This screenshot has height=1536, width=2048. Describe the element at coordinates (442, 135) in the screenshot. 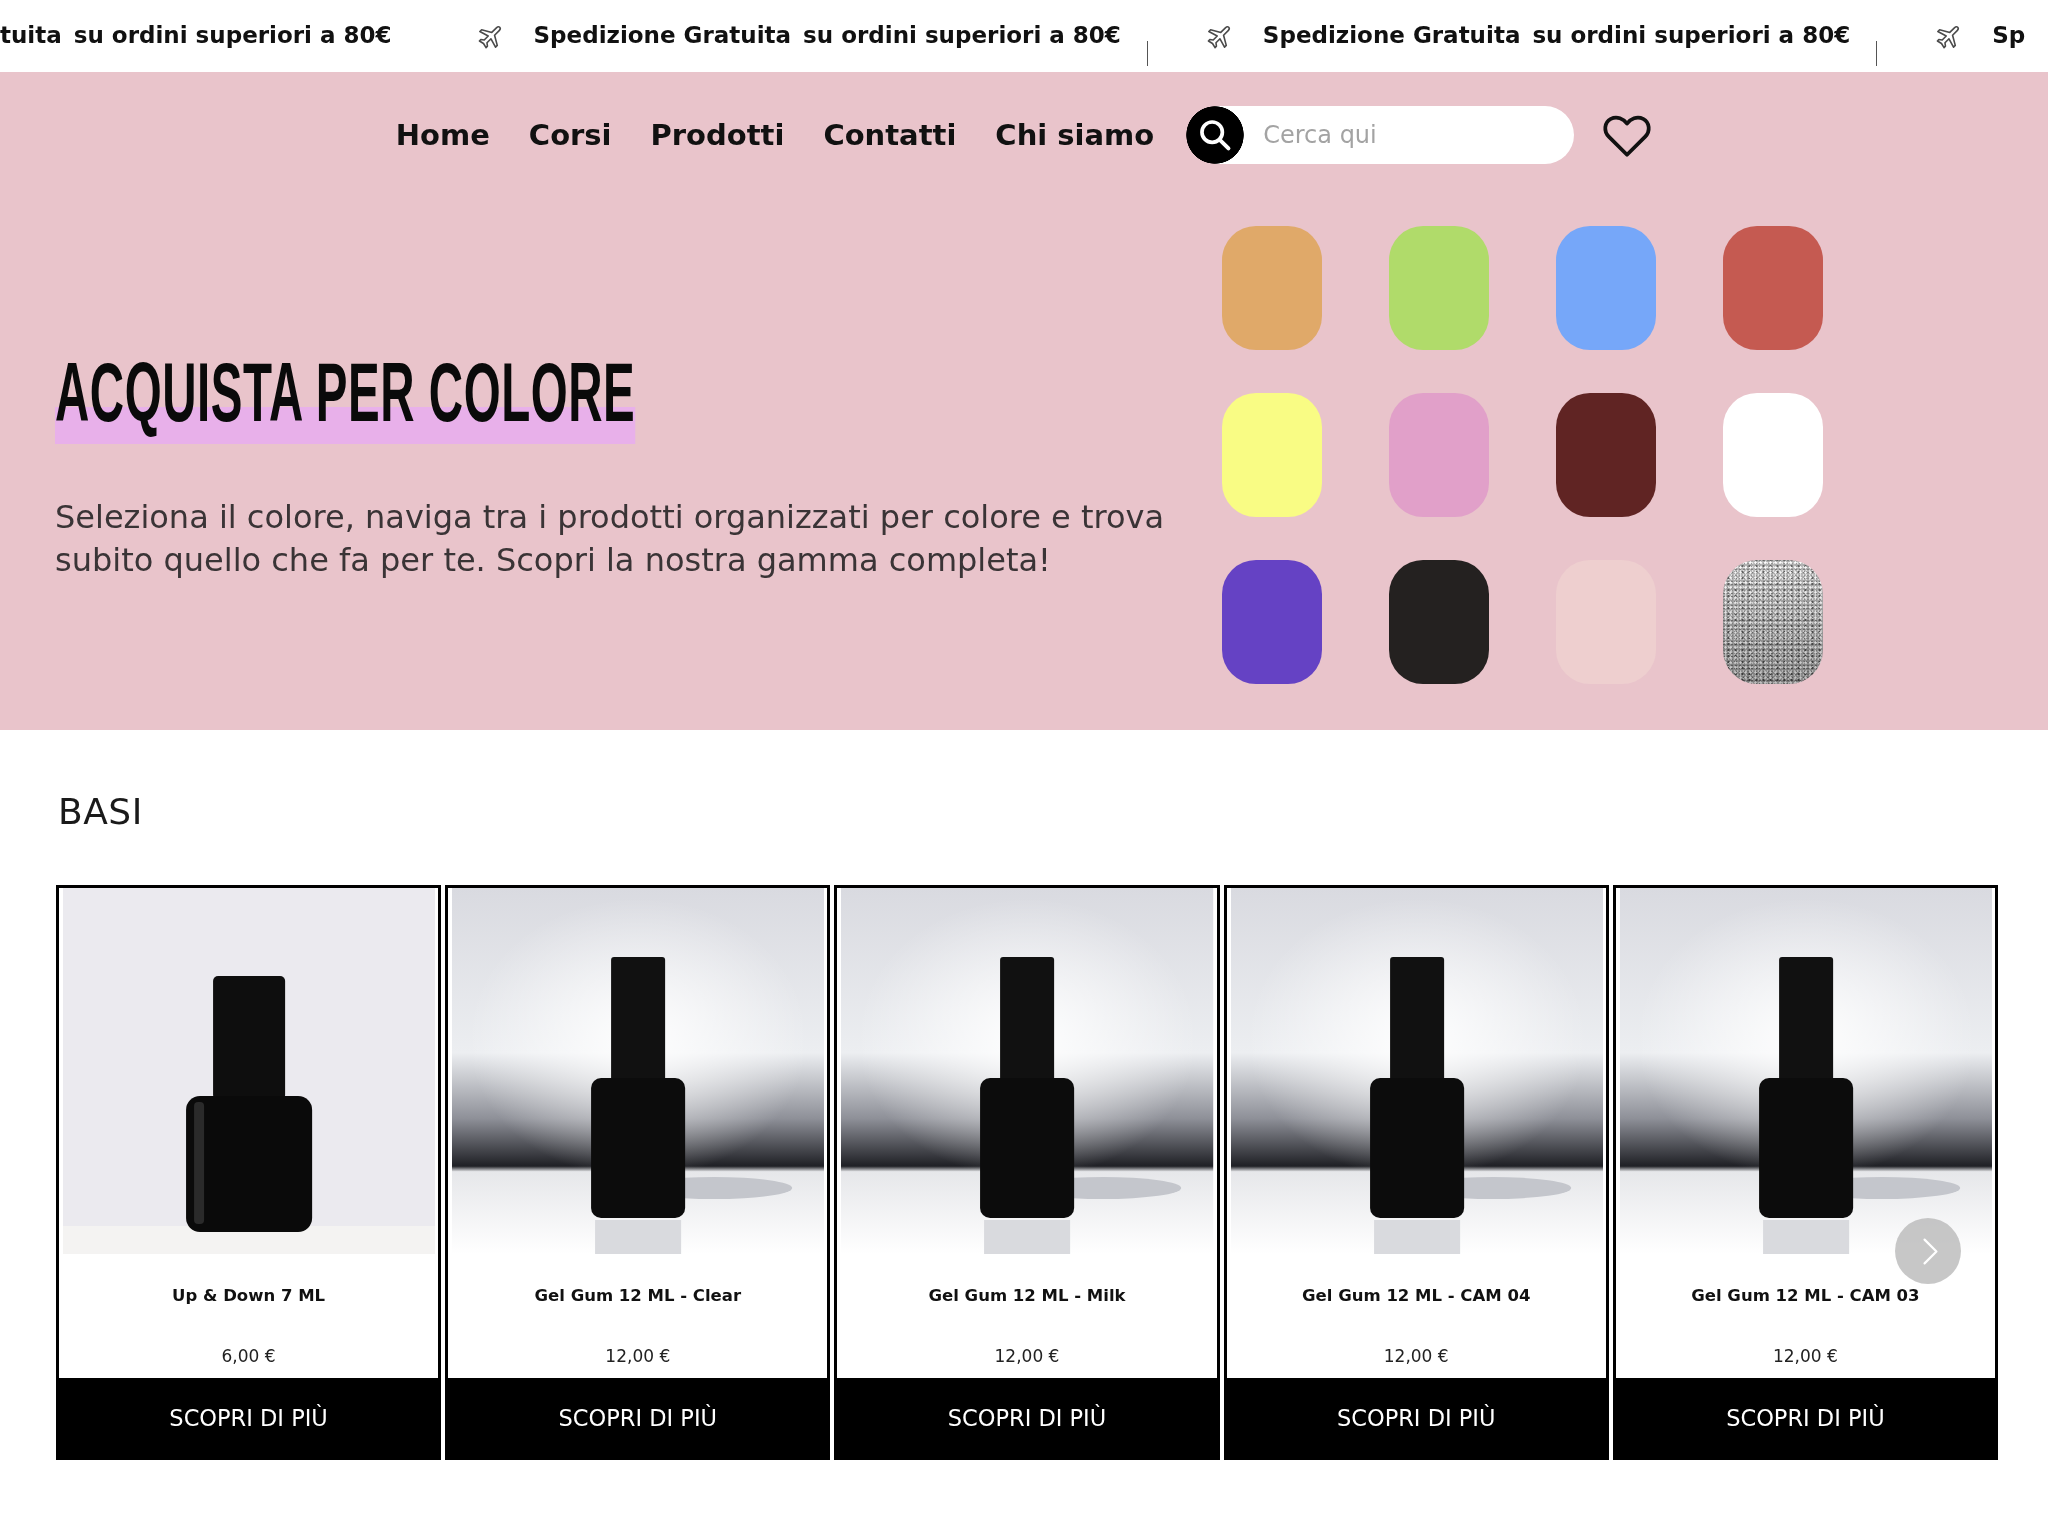

I see `nav-link: Home` at that location.